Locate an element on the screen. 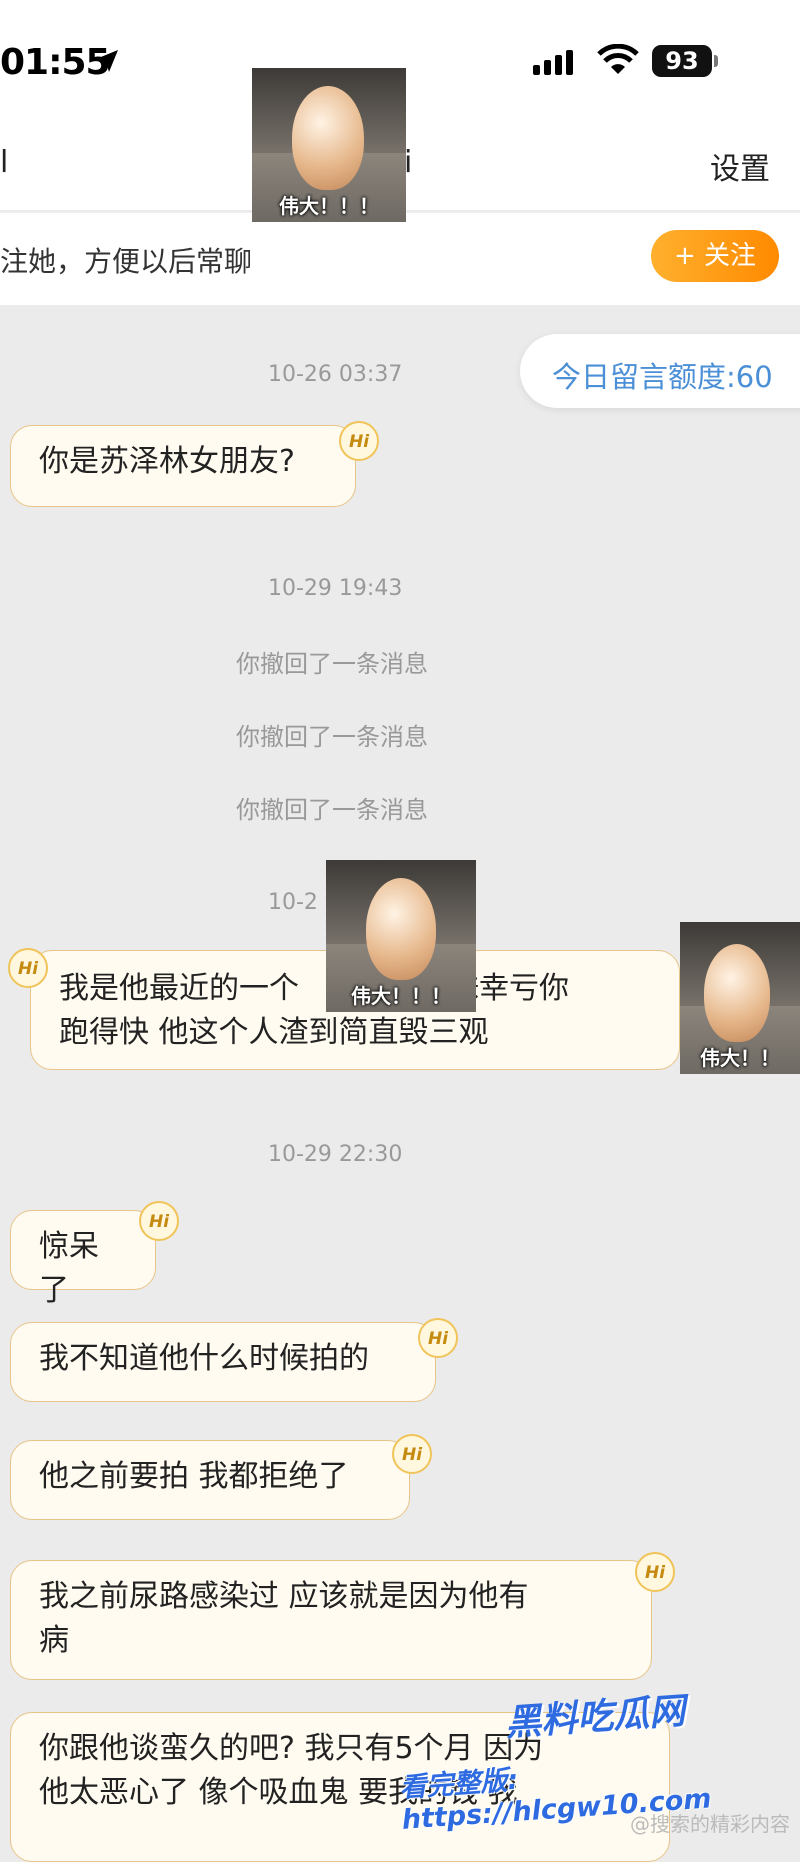  battery-tip is located at coordinates (716, 61).